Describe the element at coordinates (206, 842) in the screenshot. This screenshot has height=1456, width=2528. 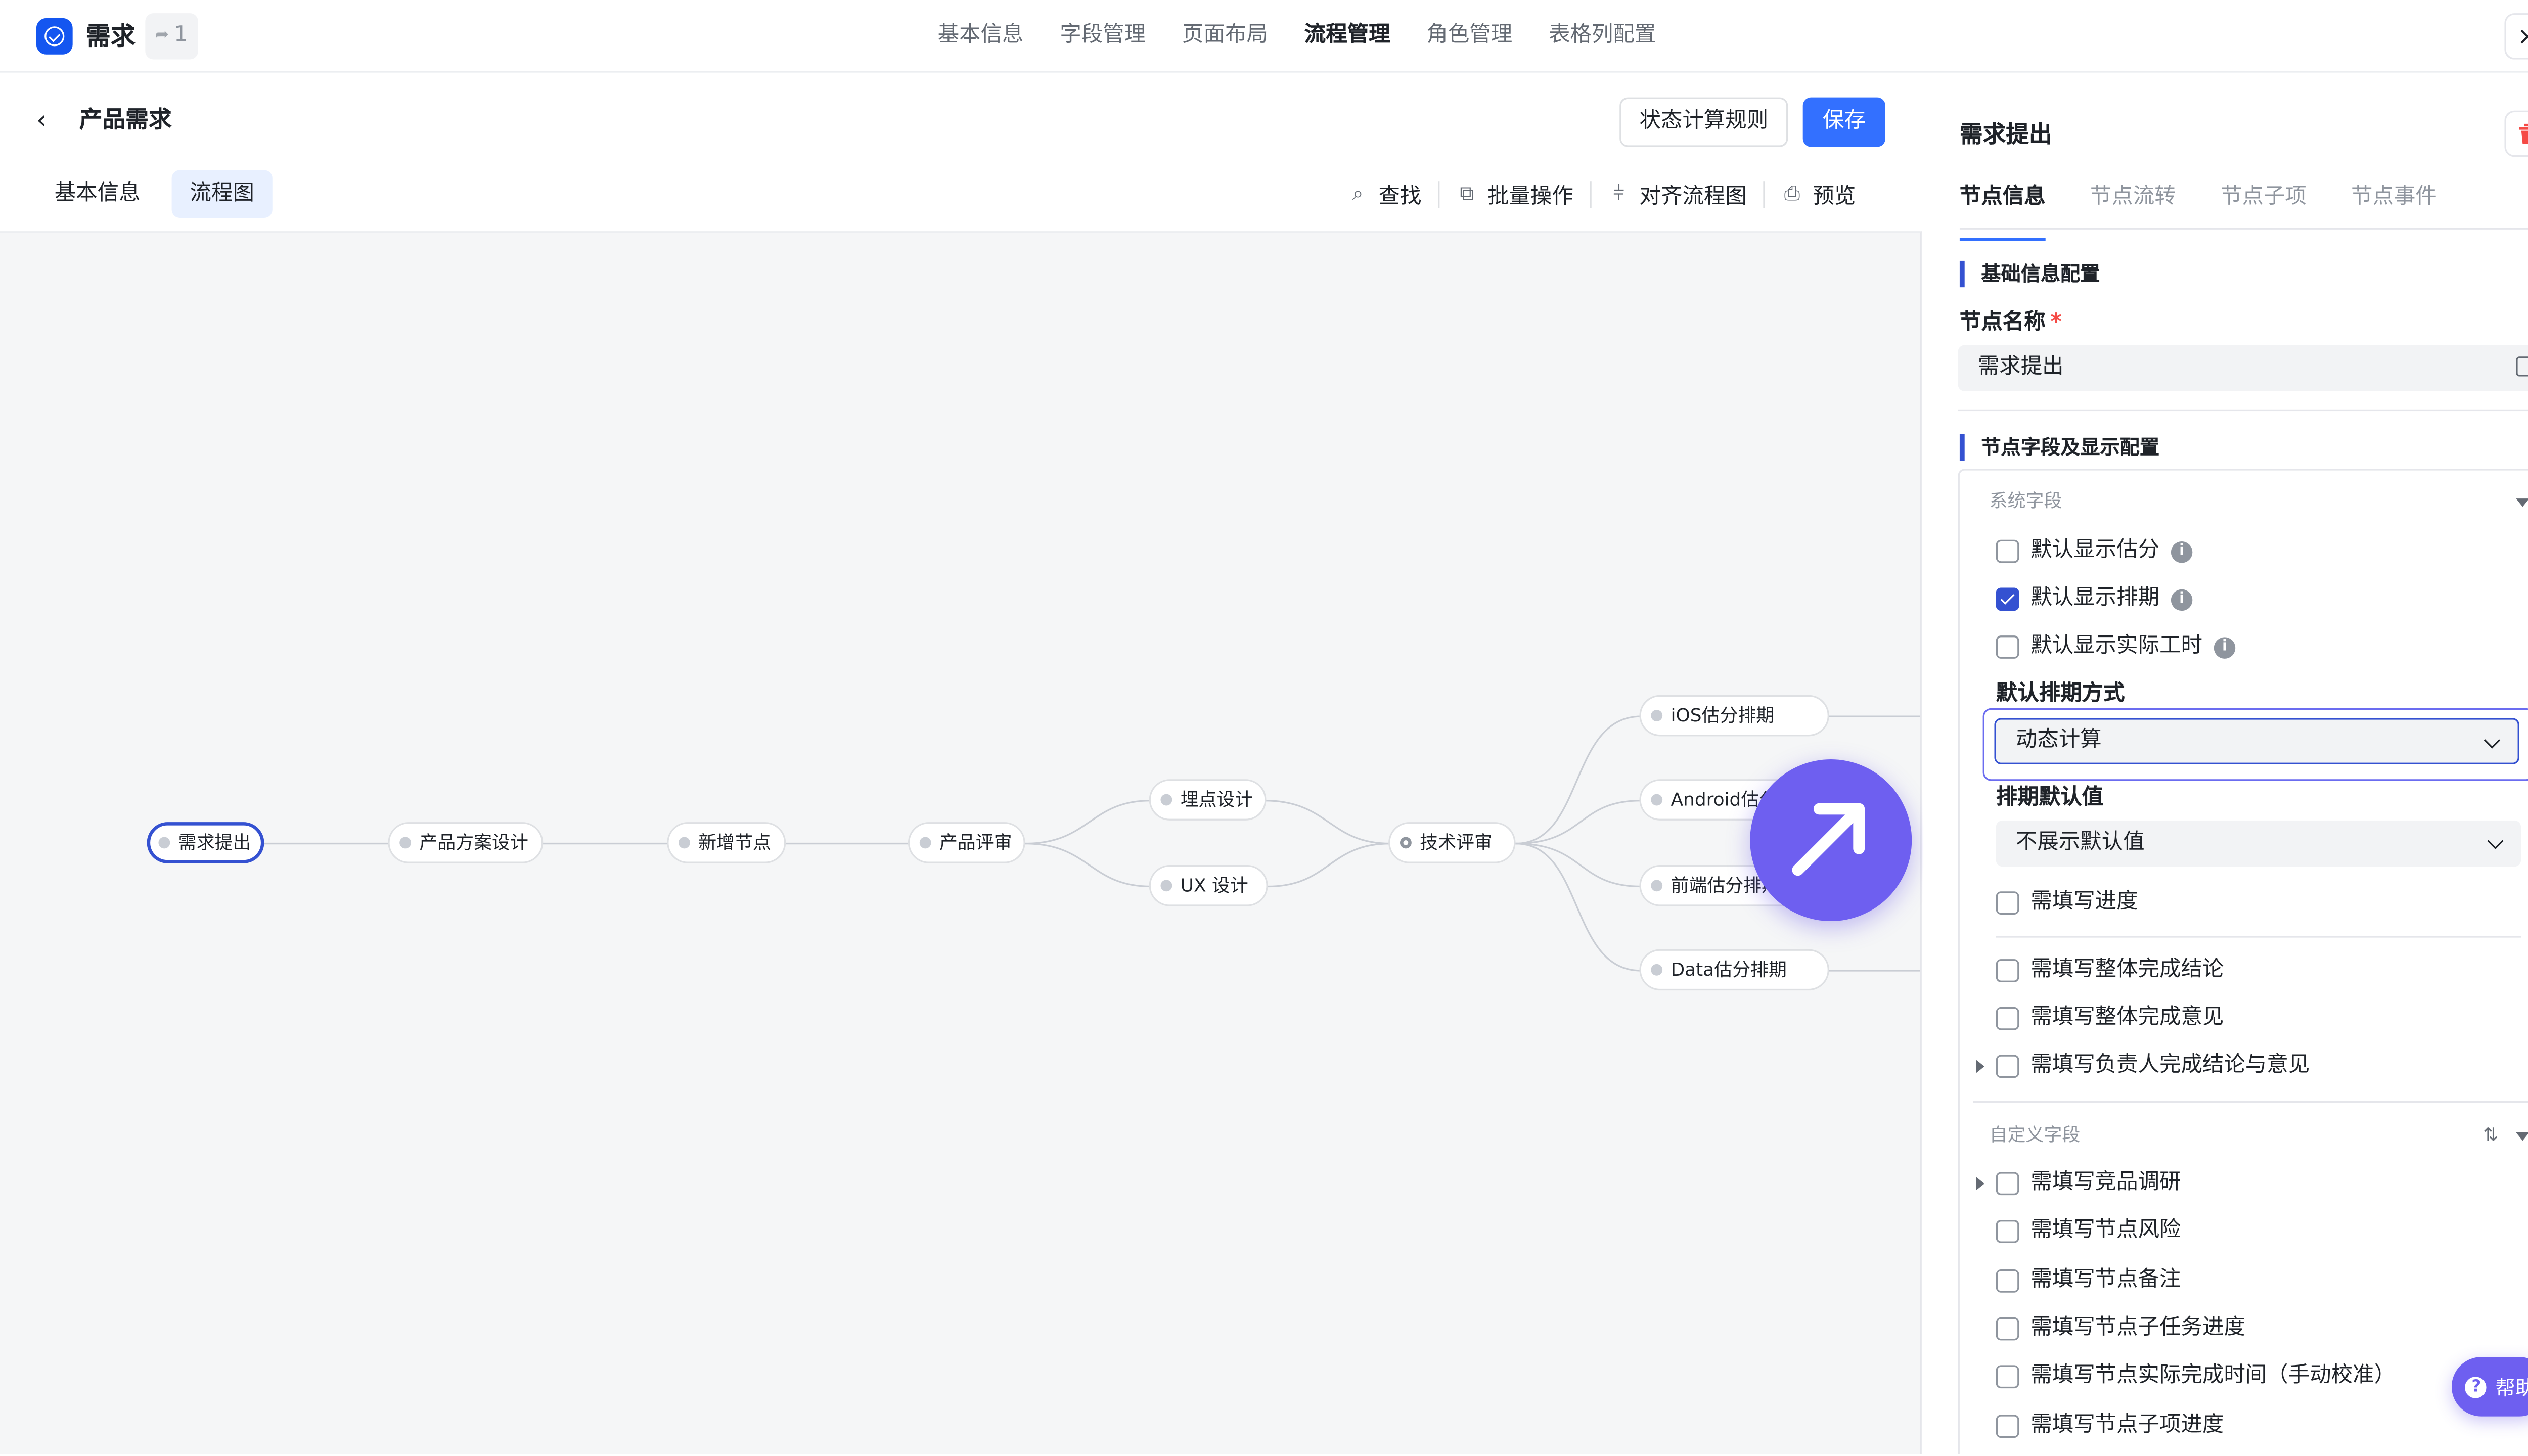
I see `flow-node: 需求提出` at that location.